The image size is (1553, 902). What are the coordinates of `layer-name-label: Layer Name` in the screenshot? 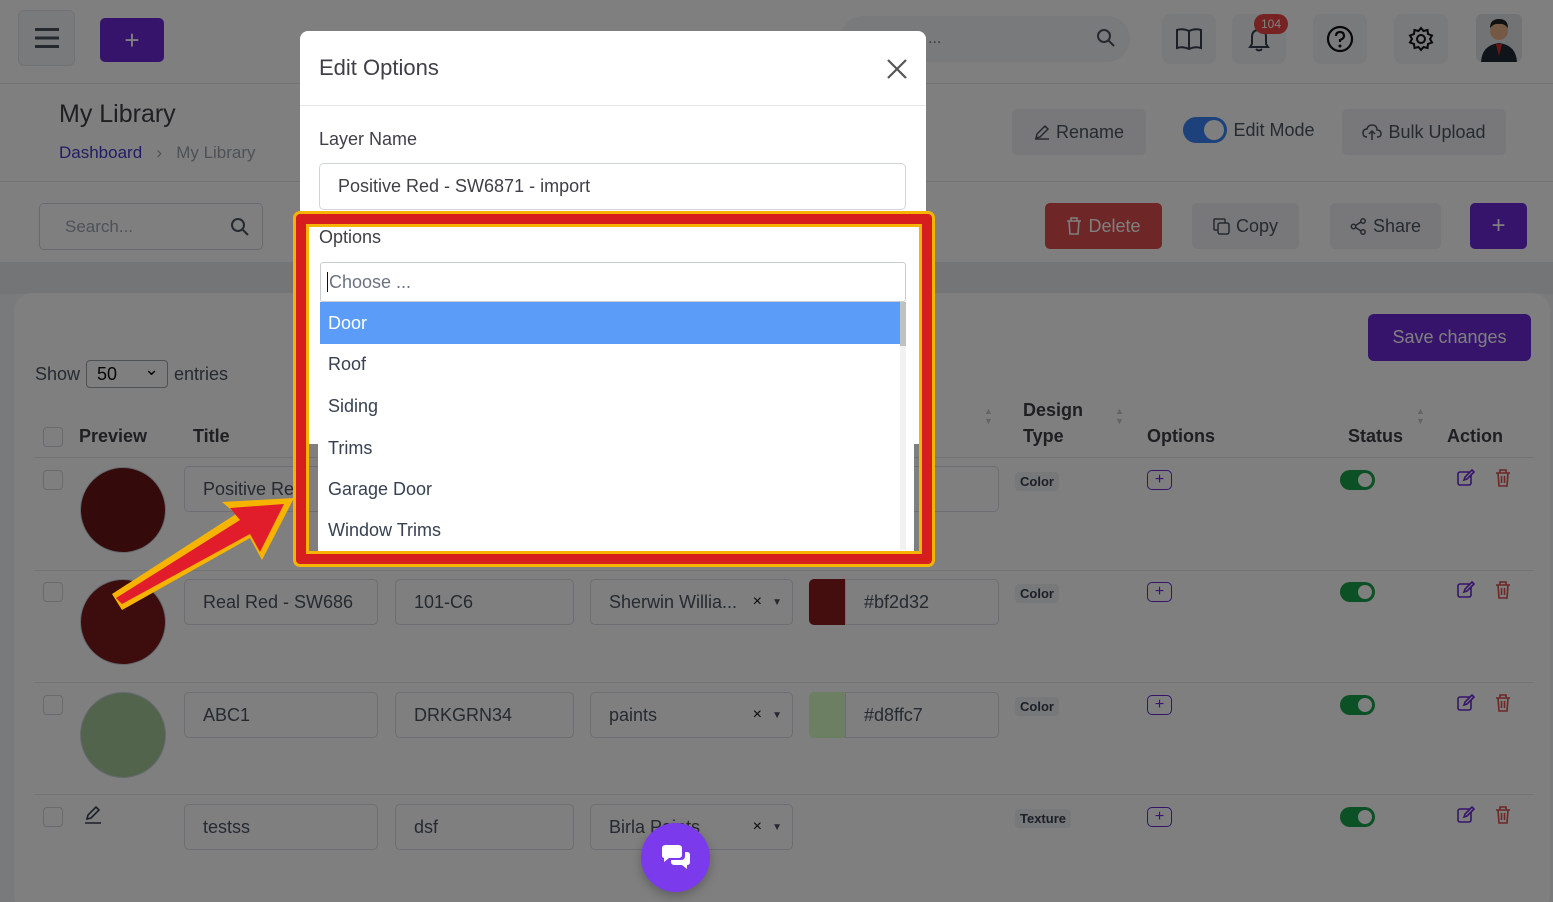 It's located at (368, 139).